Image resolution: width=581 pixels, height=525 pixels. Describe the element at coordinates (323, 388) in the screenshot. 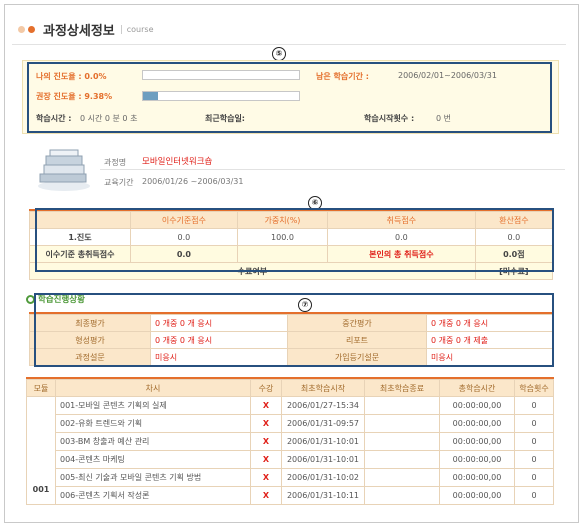

I see `lessons-header-start: 최초학습시작` at that location.